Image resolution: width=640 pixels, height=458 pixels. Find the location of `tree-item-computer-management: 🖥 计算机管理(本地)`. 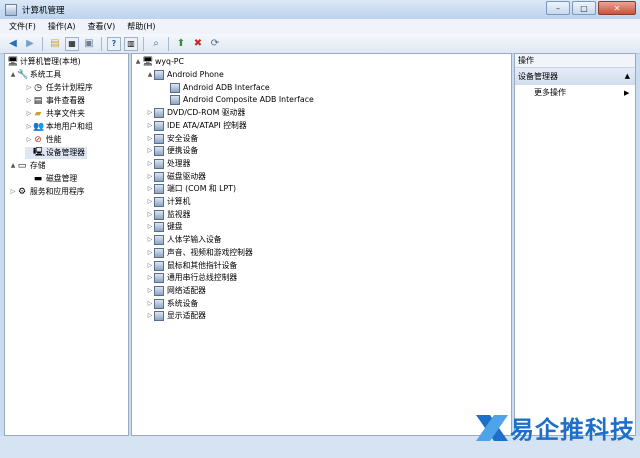

tree-item-computer-management: 🖥 计算机管理(本地) is located at coordinates (44, 62).